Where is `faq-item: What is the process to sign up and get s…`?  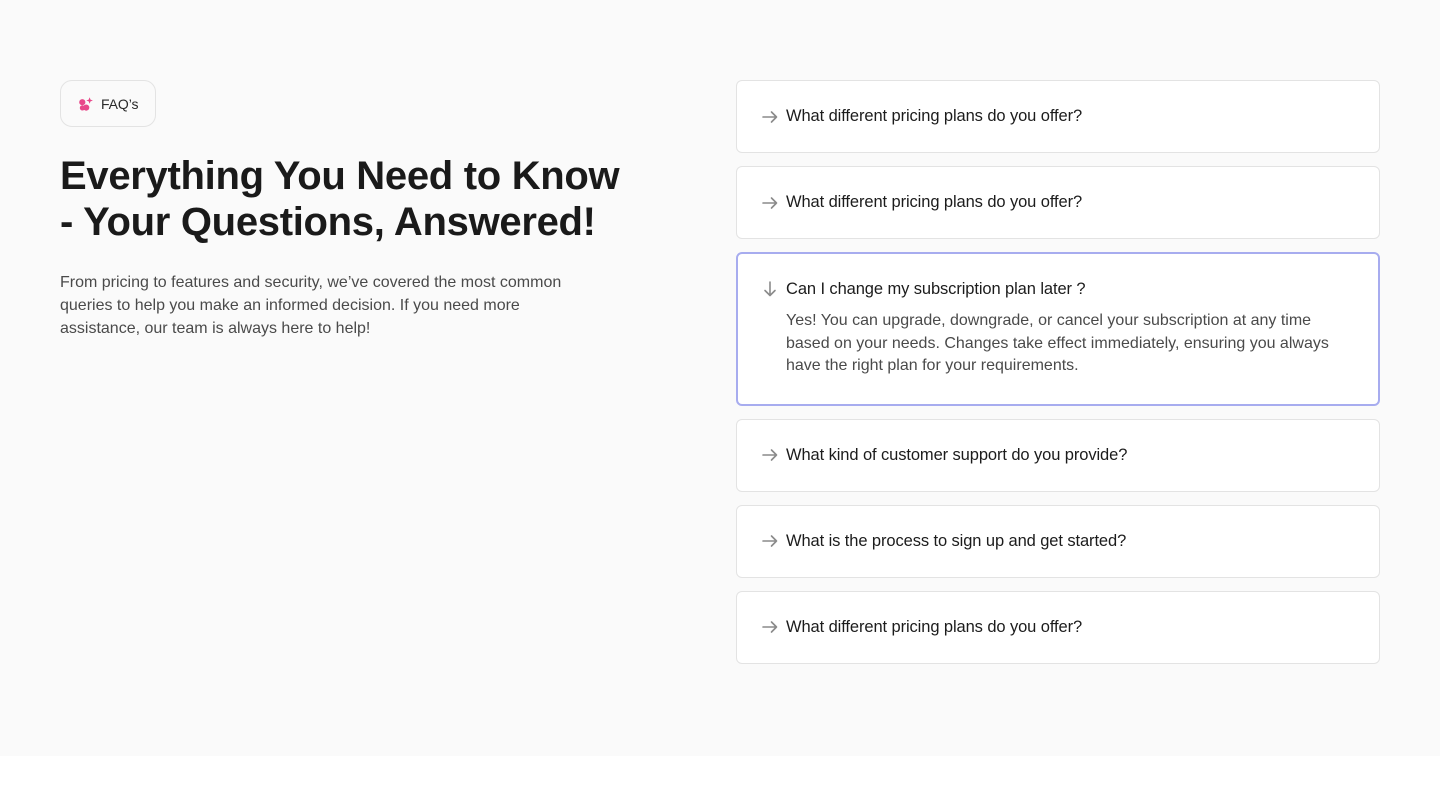
faq-item: What is the process to sign up and get s… is located at coordinates (1058, 541).